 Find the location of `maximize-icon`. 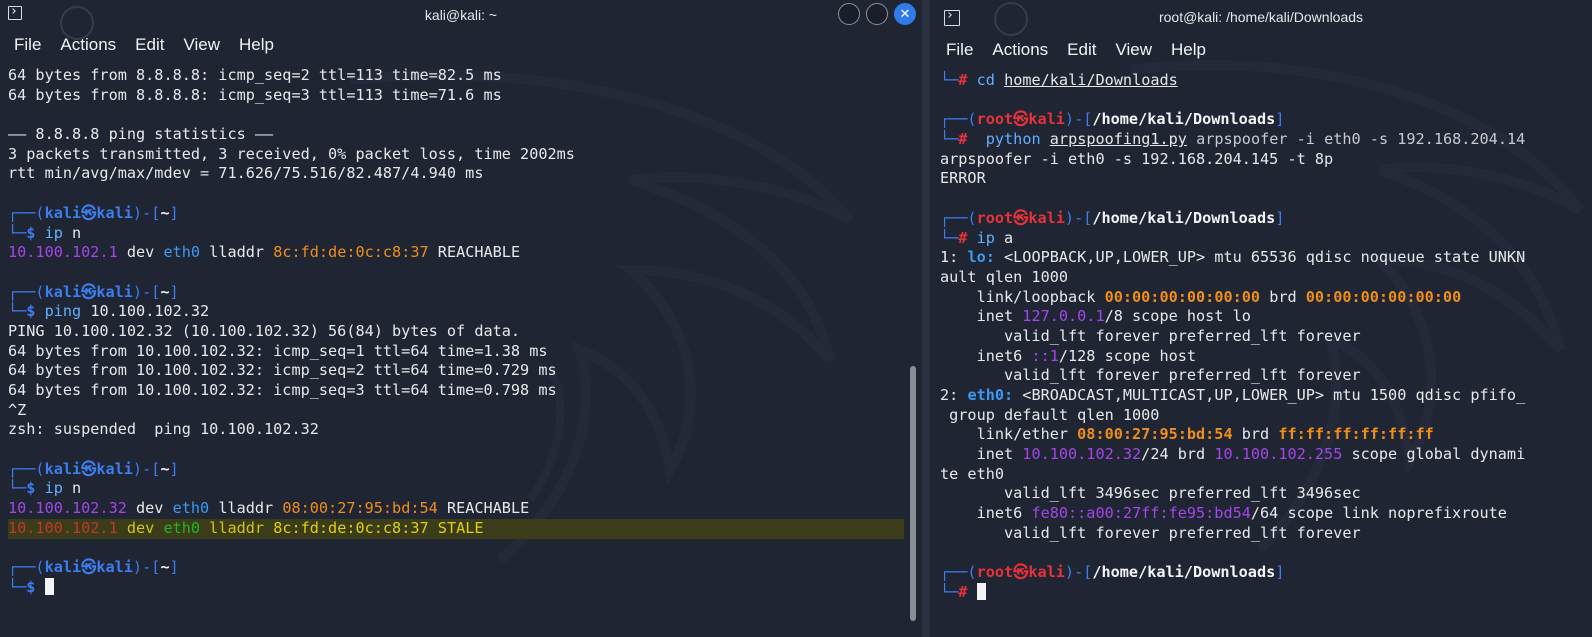

maximize-icon is located at coordinates (877, 14).